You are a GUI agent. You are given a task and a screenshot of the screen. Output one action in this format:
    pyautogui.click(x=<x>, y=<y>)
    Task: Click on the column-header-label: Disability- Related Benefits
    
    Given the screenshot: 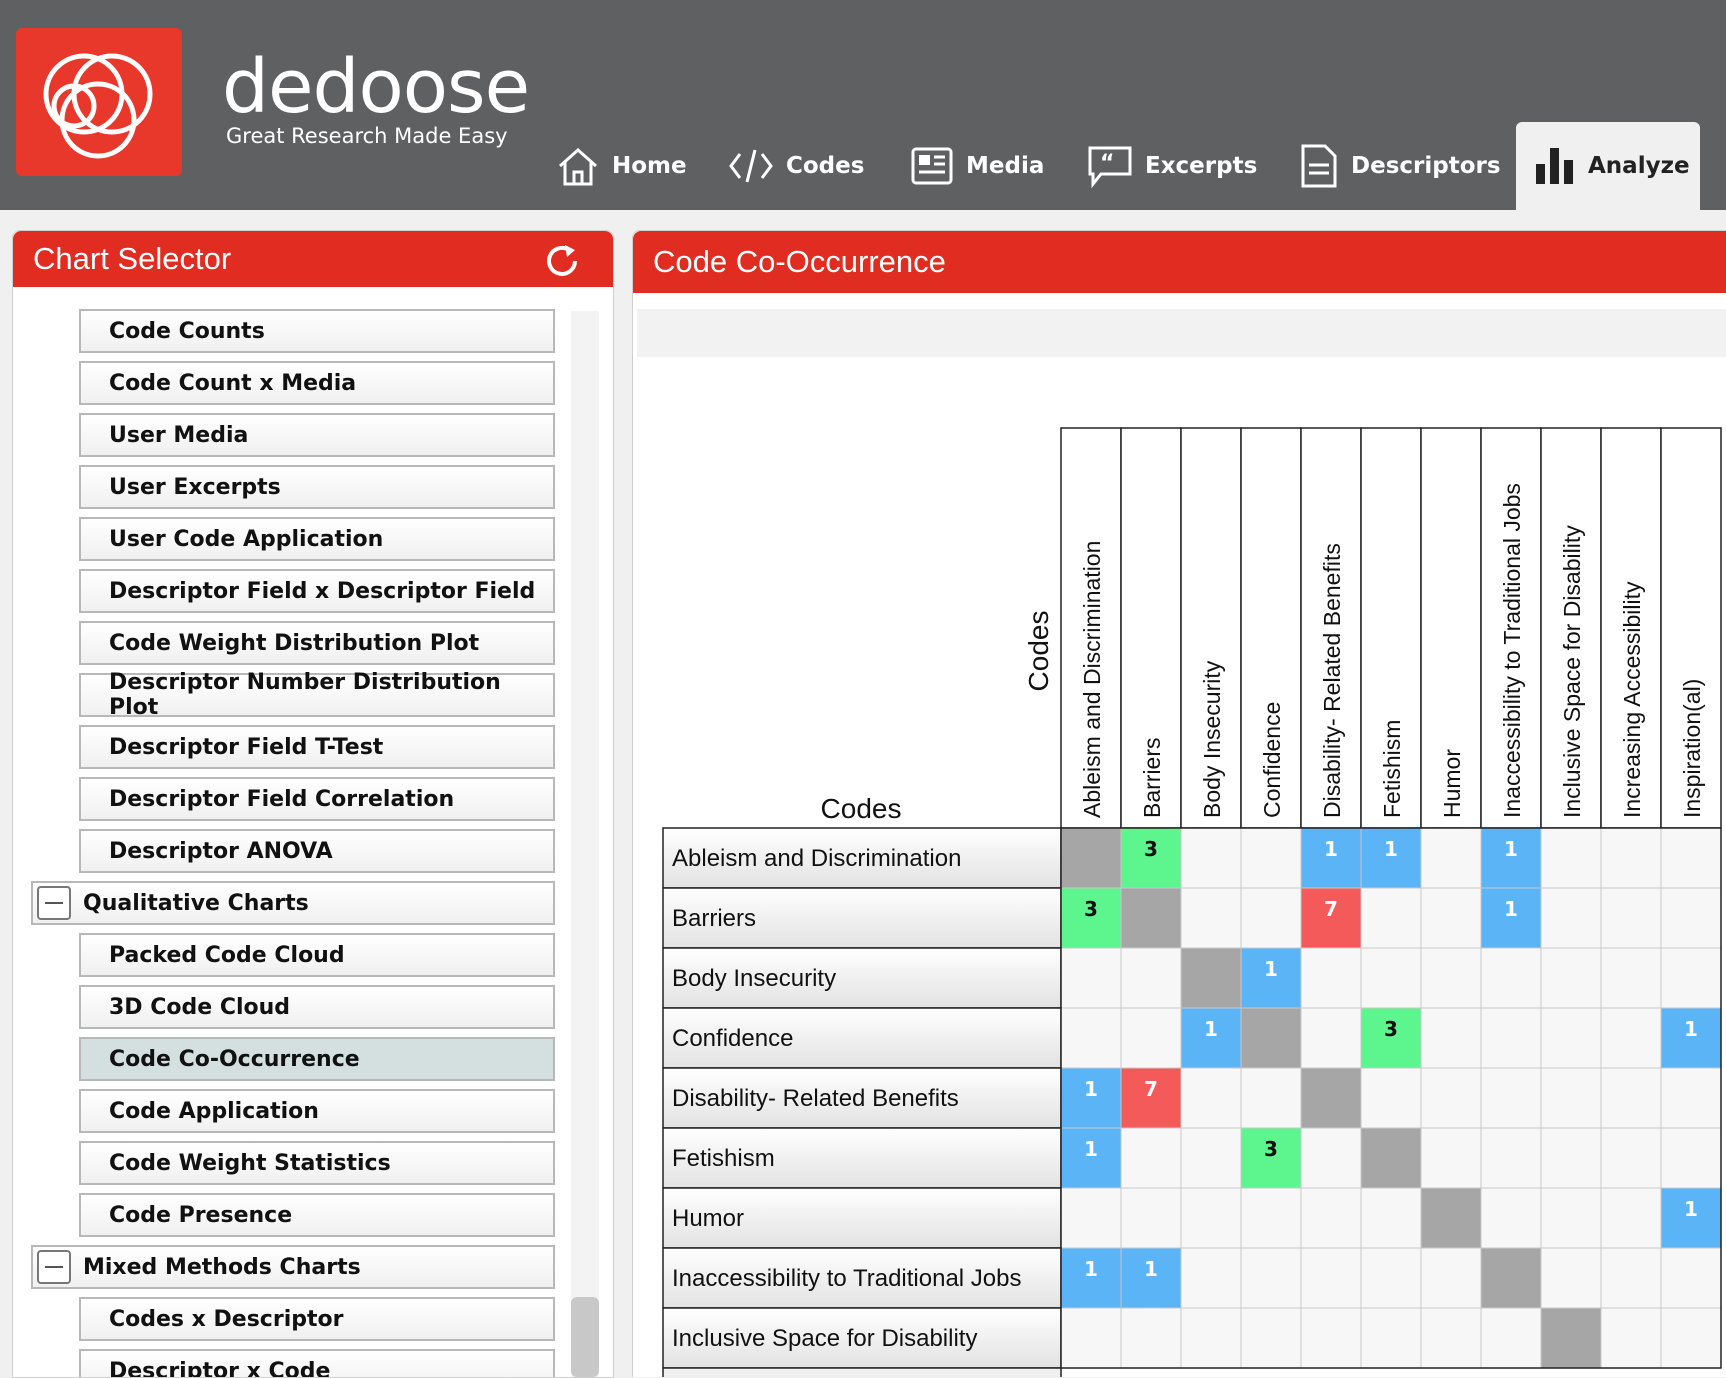 What is the action you would take?
    pyautogui.click(x=1332, y=680)
    